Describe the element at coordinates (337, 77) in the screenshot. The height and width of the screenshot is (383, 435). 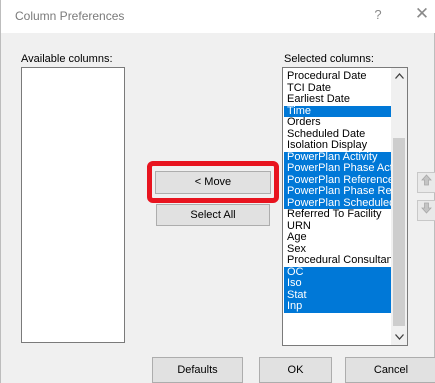
I see `list-item: Procedural Date` at that location.